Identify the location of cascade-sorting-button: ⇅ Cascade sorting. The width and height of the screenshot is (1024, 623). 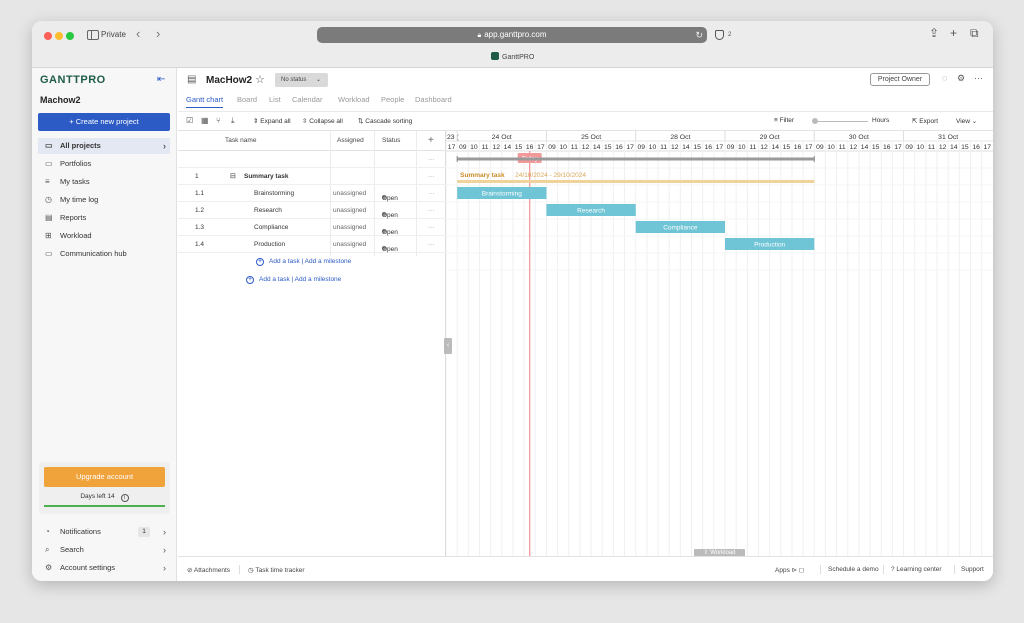
(385, 121).